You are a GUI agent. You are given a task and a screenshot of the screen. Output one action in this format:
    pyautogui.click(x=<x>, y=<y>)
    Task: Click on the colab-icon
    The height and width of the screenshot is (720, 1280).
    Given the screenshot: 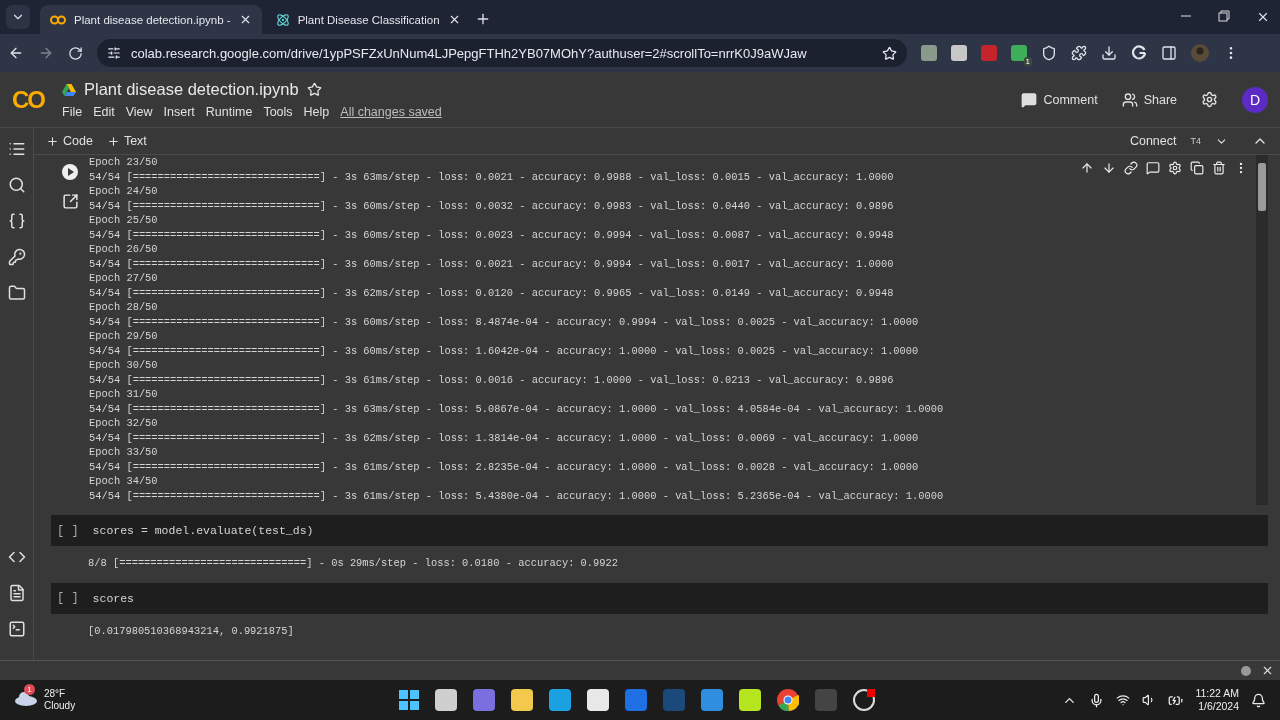 What is the action you would take?
    pyautogui.click(x=58, y=19)
    